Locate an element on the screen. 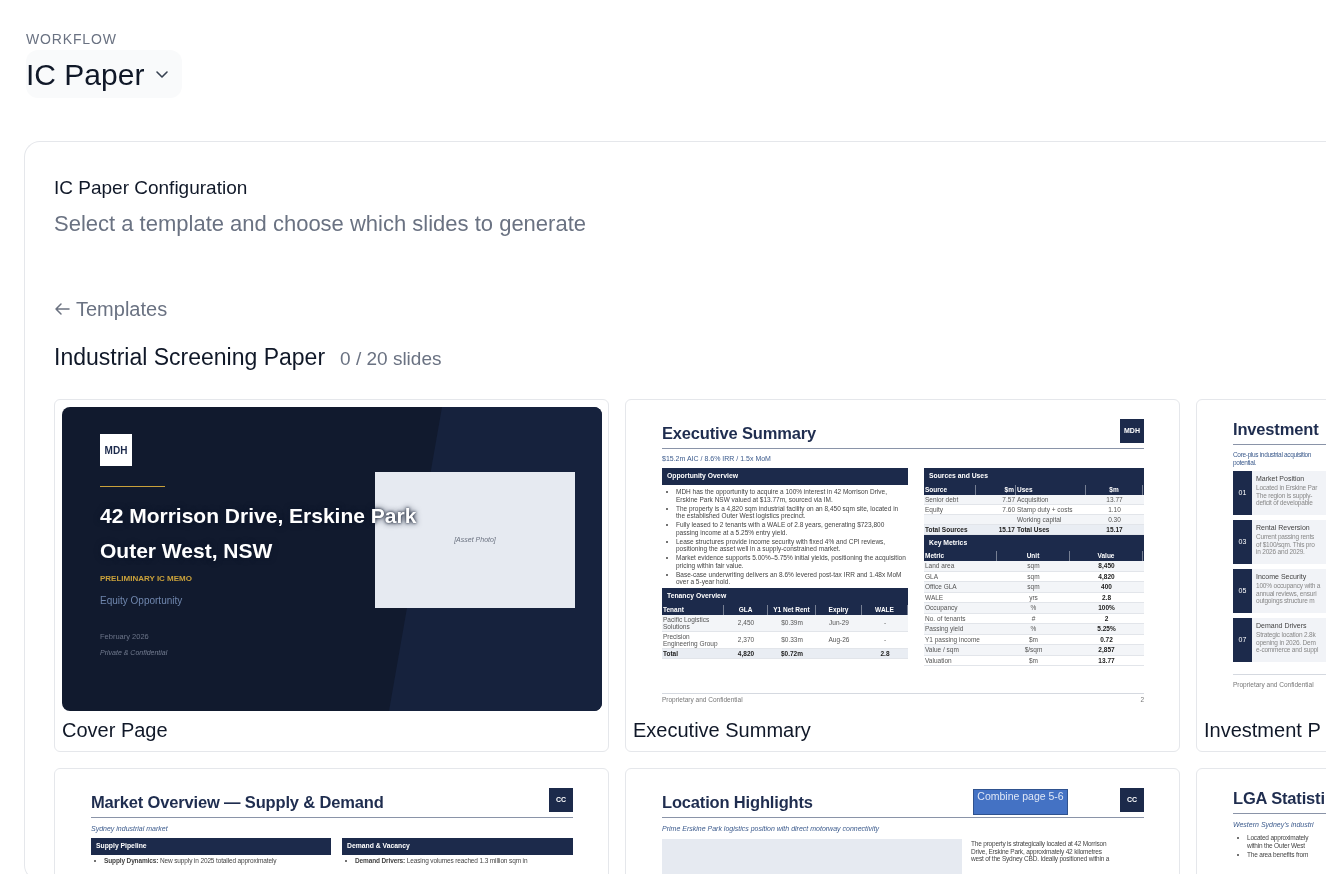 This screenshot has width=1326, height=874. template-name: Industrial Screening Paper is located at coordinates (190, 357).